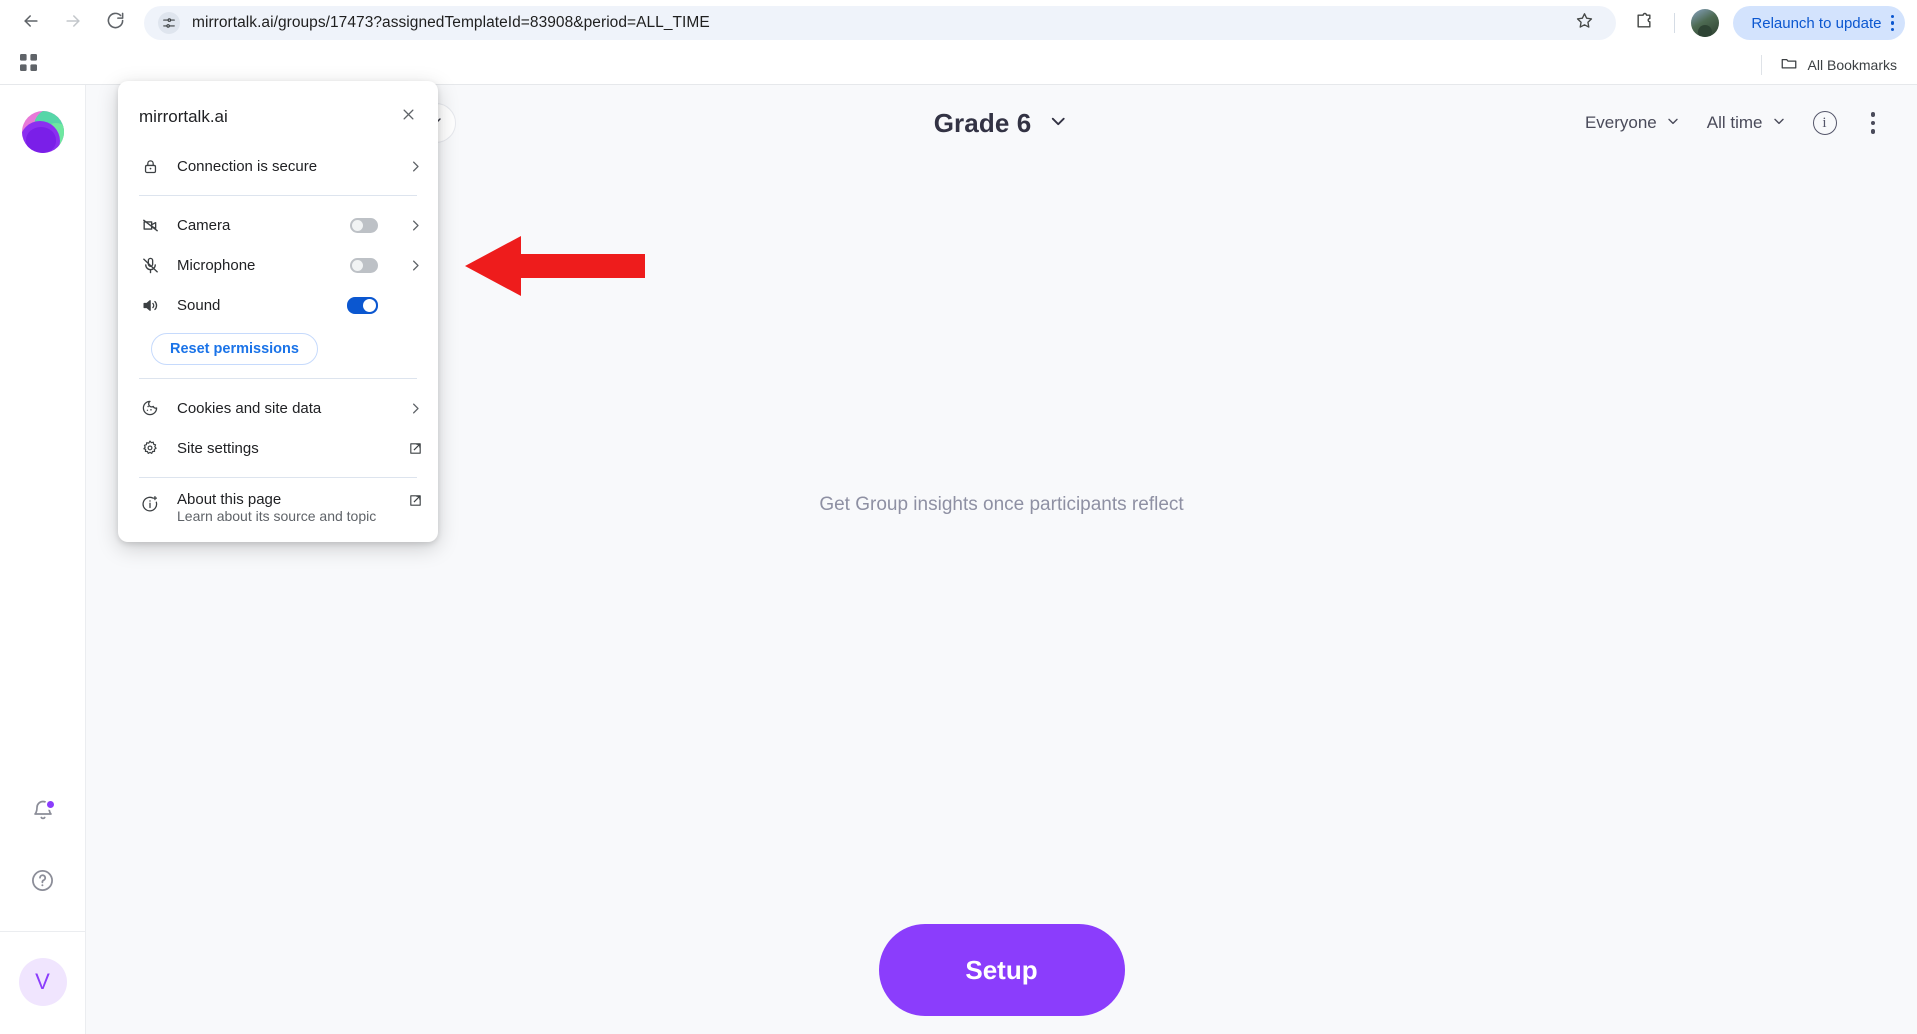  Describe the element at coordinates (199, 305) in the screenshot. I see `permission-label-sound: Sound` at that location.